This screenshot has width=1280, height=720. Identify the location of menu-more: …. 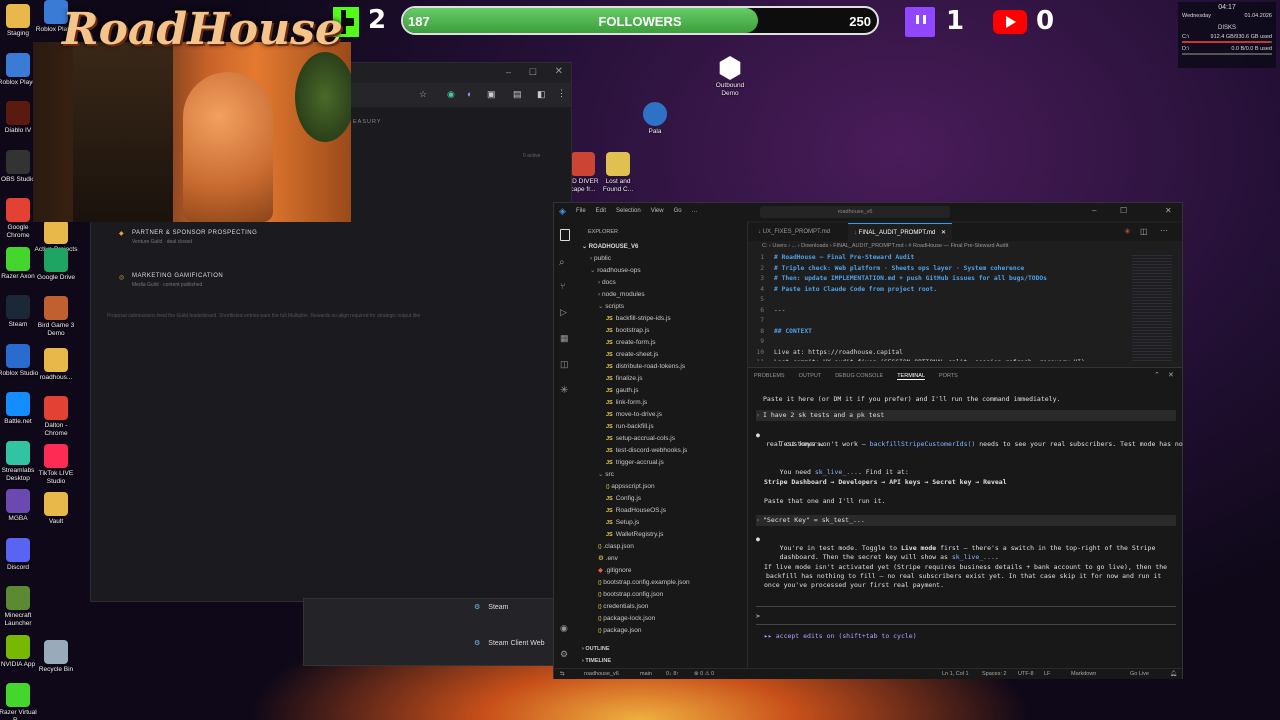
(695, 211).